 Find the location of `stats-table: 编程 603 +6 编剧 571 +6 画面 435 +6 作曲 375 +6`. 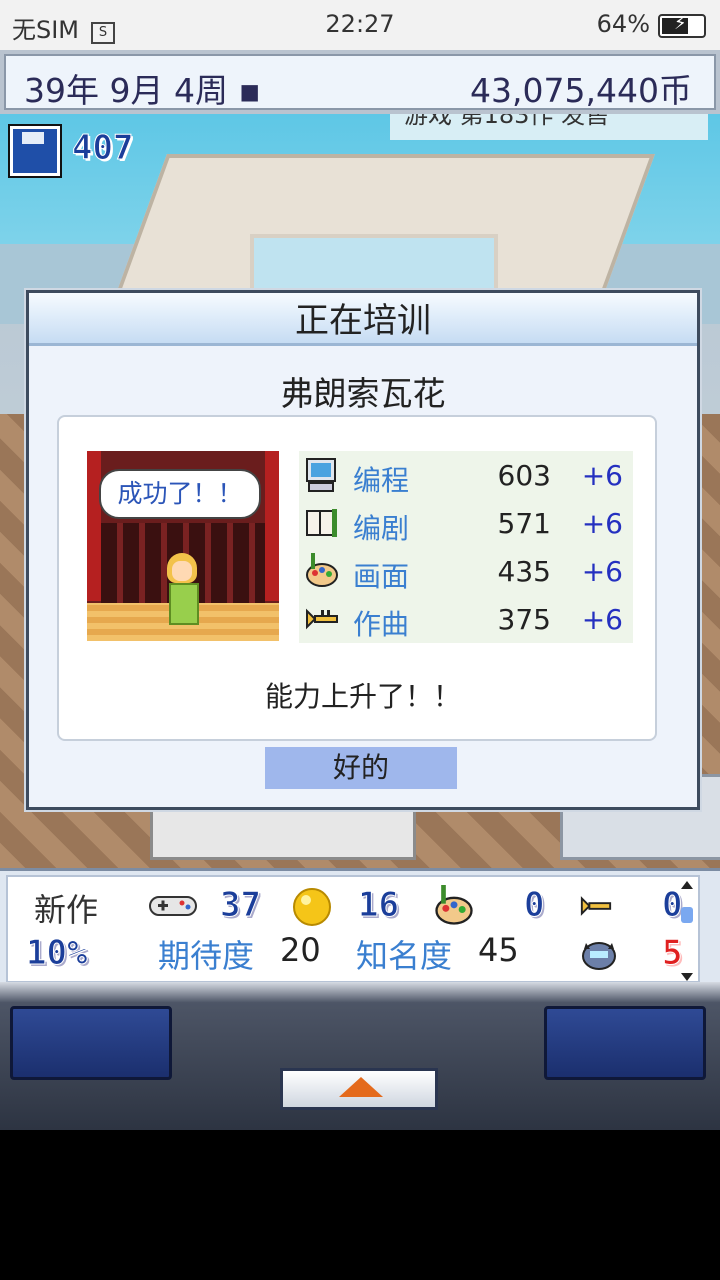

stats-table: 编程 603 +6 编剧 571 +6 画面 435 +6 作曲 375 +6 is located at coordinates (466, 547).